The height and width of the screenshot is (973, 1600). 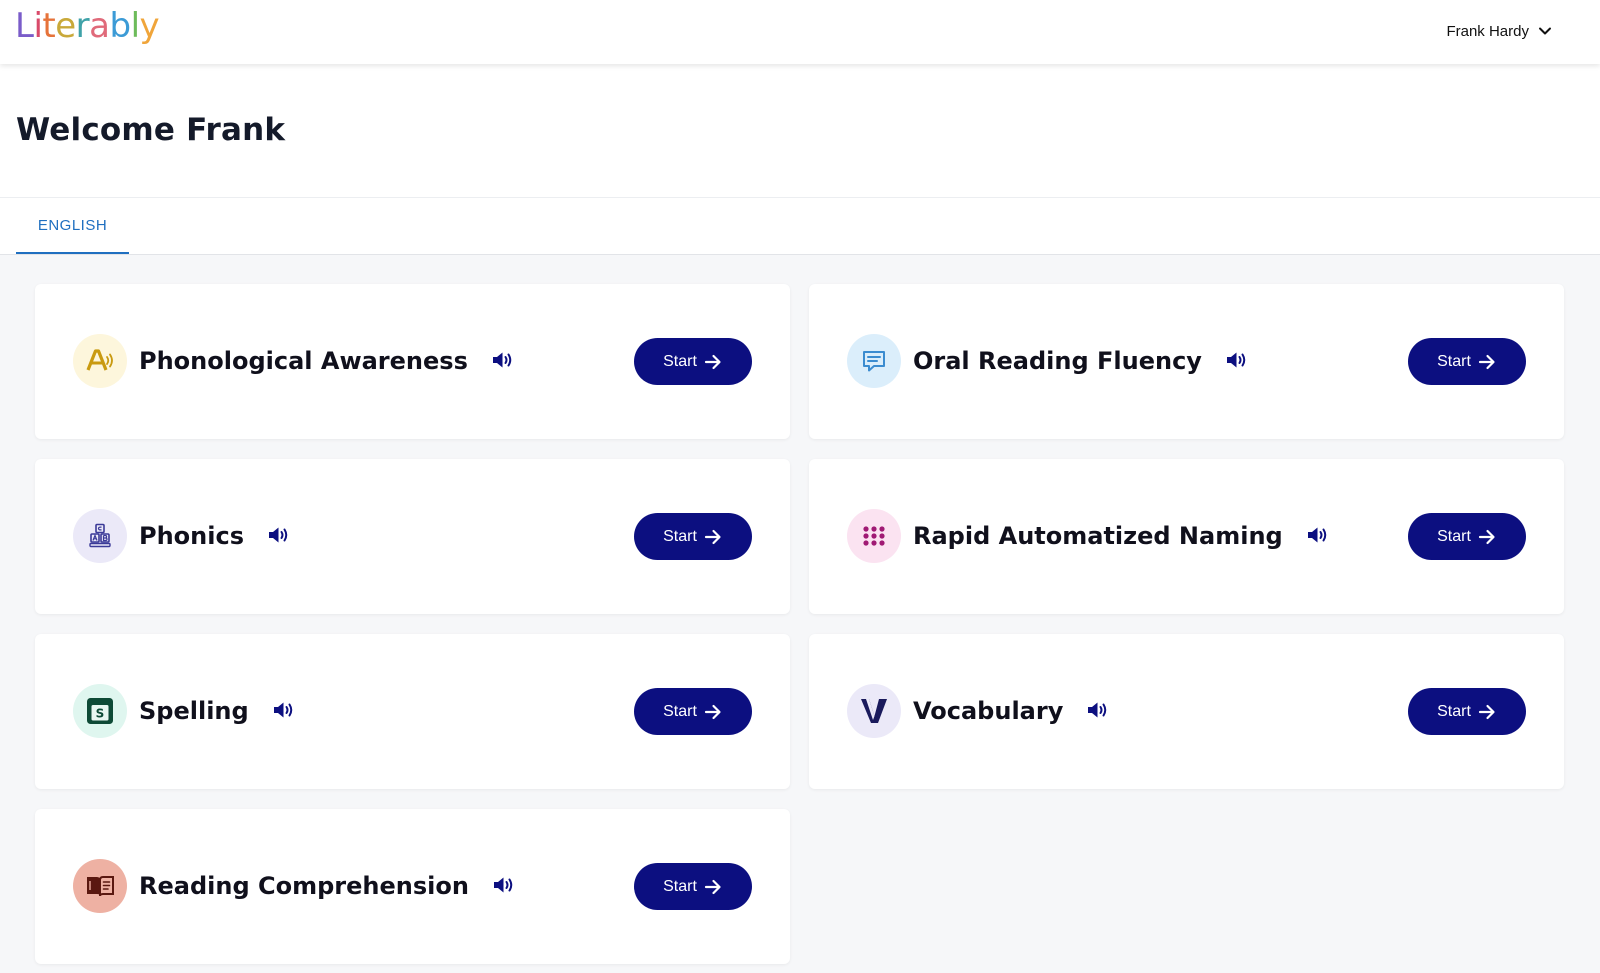 What do you see at coordinates (65, 26) in the screenshot?
I see `logo-letter: e` at bounding box center [65, 26].